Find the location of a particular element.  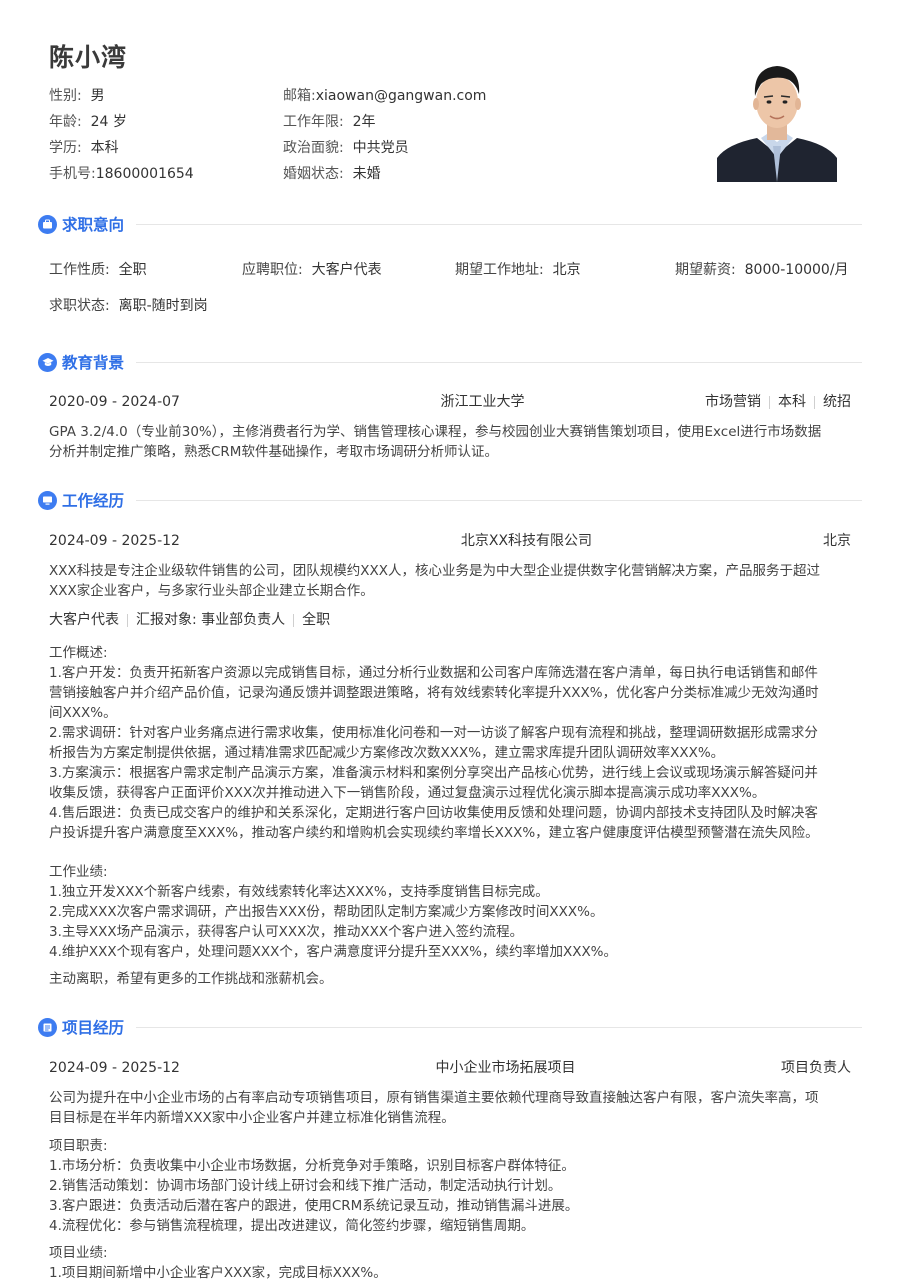

education-info: 学历: 本科 is located at coordinates (84, 148).